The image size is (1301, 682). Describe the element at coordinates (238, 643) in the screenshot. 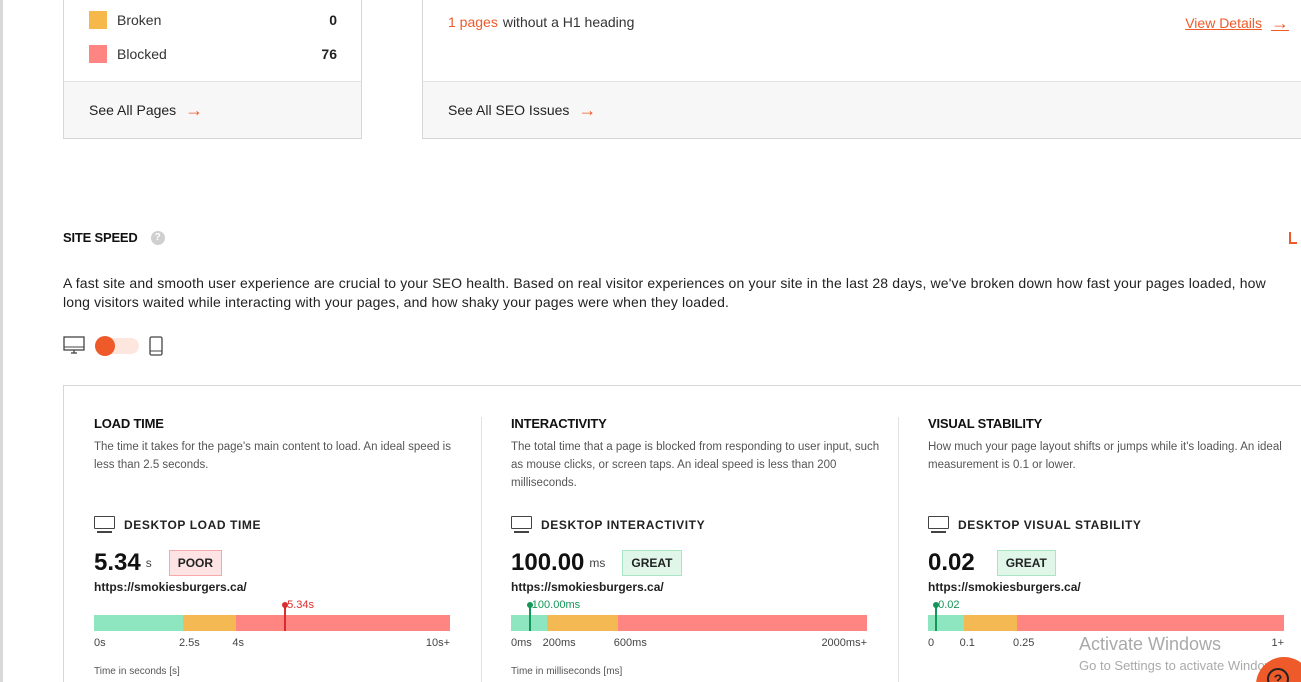

I see `axis-tick-label: 4s` at that location.